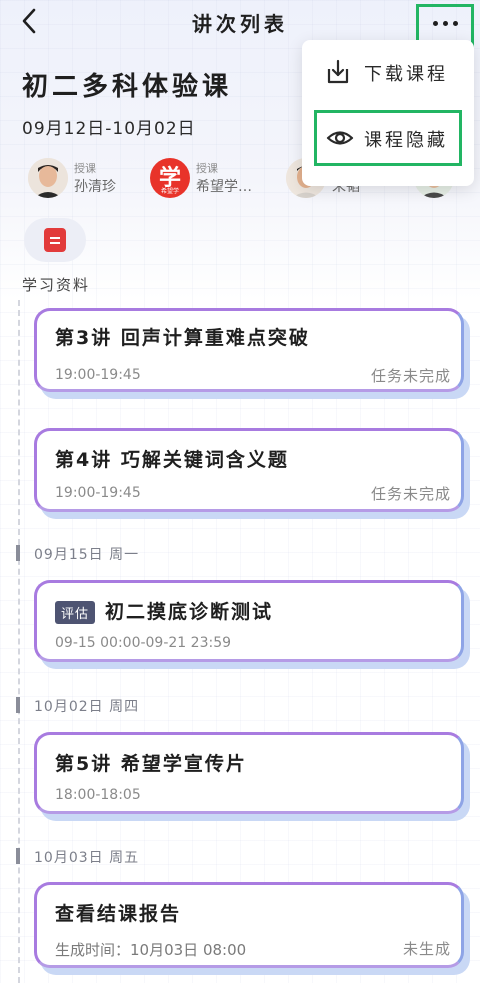 The image size is (480, 983). I want to click on study-materials-label: 学习资料, so click(56, 285).